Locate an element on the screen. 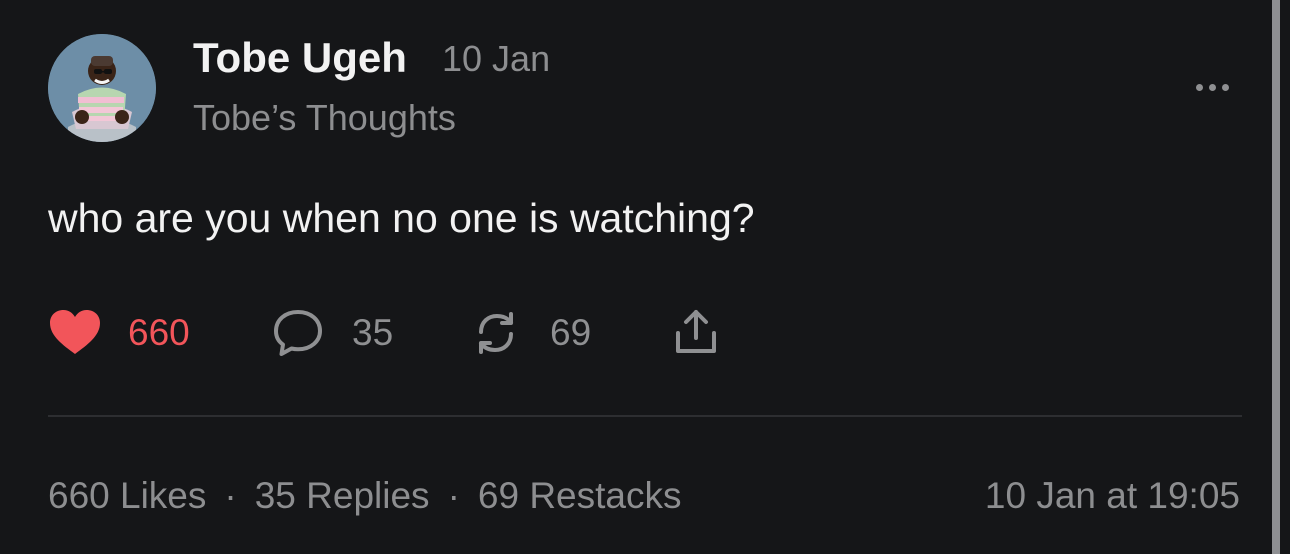  restack-button: 69 is located at coordinates (529, 333).